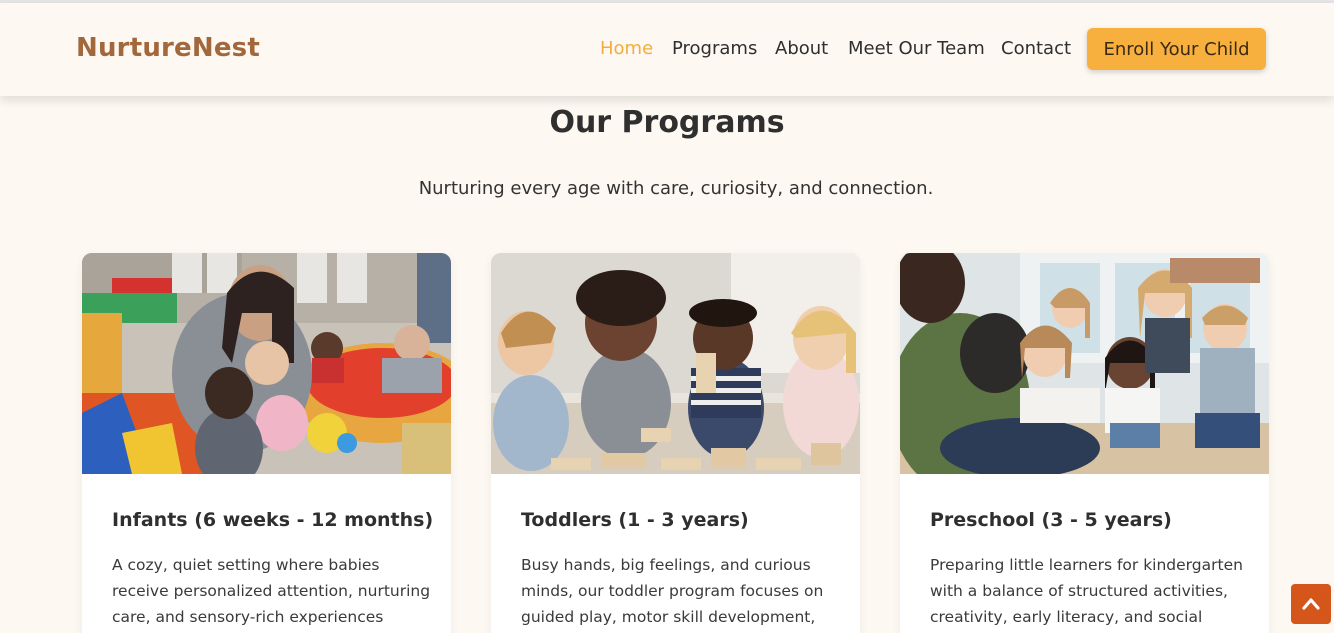 Image resolution: width=1334 pixels, height=633 pixels. I want to click on preschool-photo, so click(1084, 363).